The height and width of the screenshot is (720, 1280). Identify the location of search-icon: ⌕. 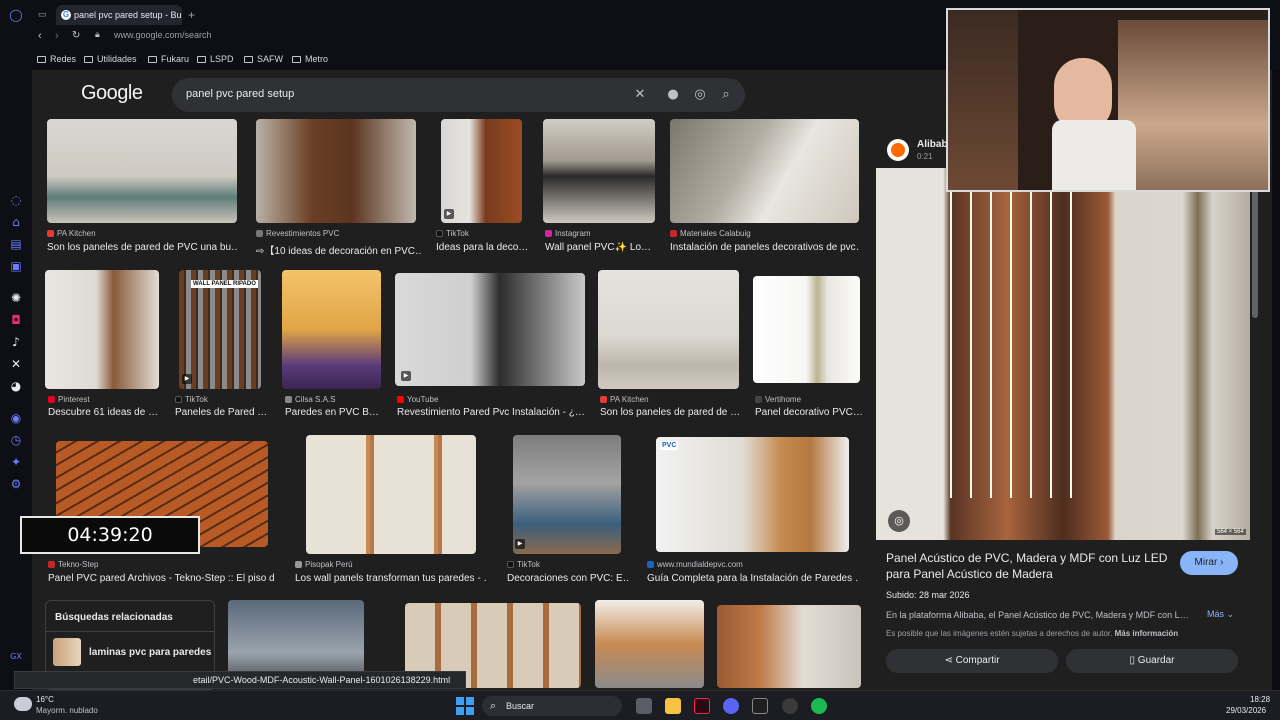
(726, 95).